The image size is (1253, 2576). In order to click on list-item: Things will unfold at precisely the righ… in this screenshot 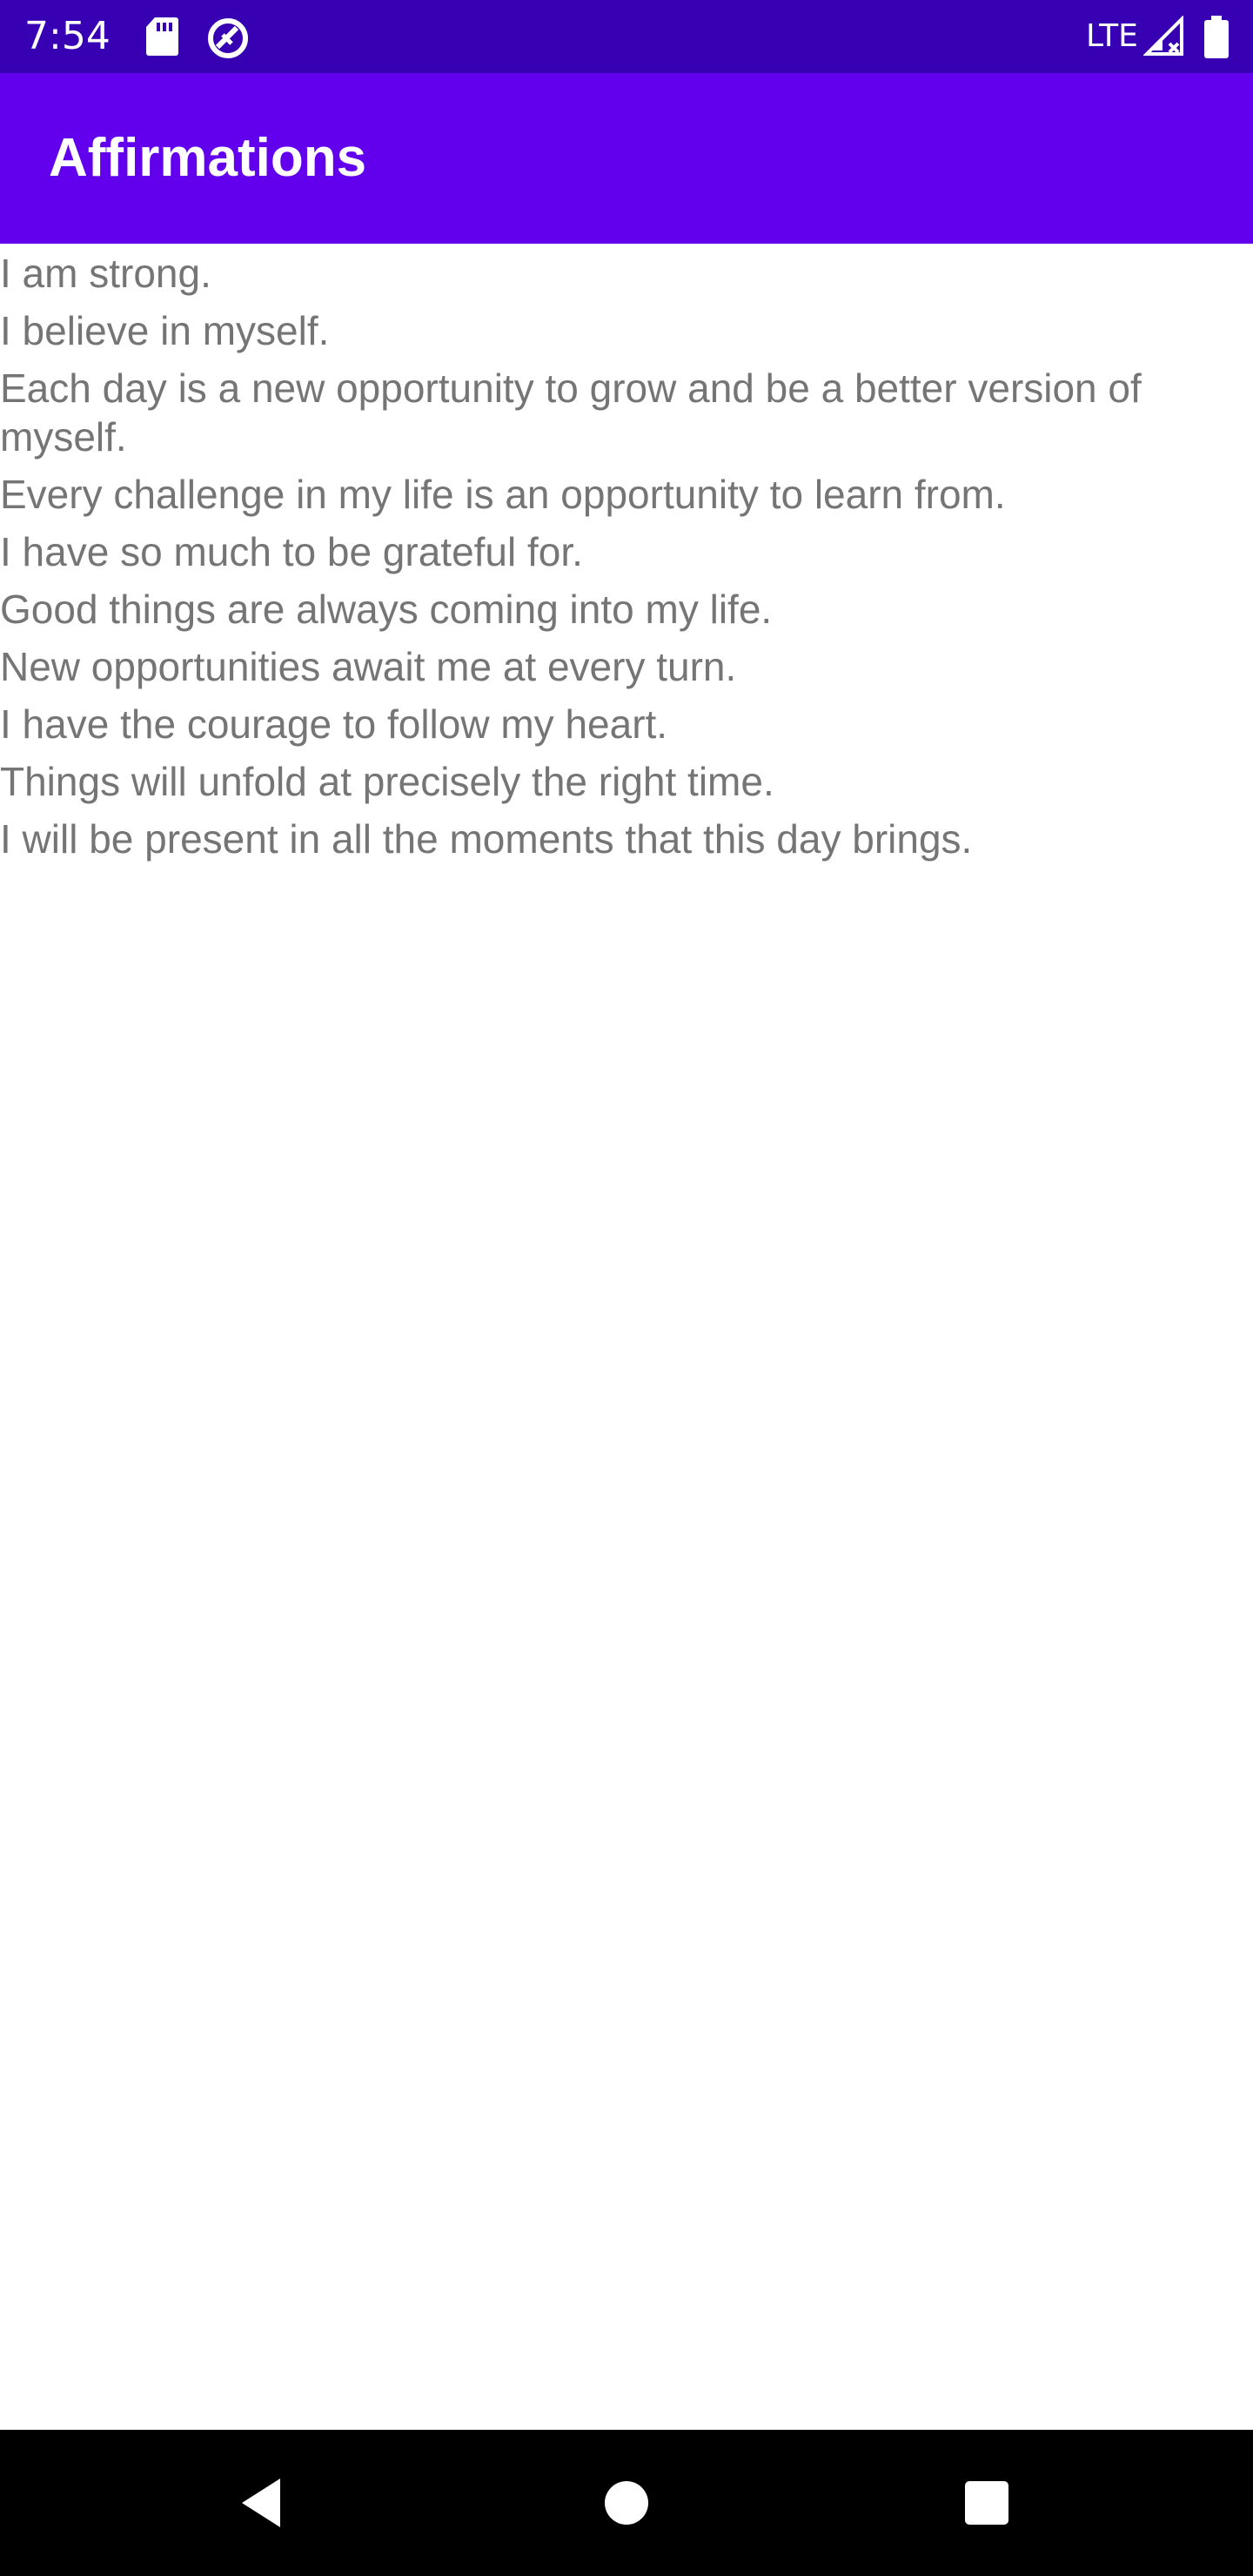, I will do `click(387, 781)`.